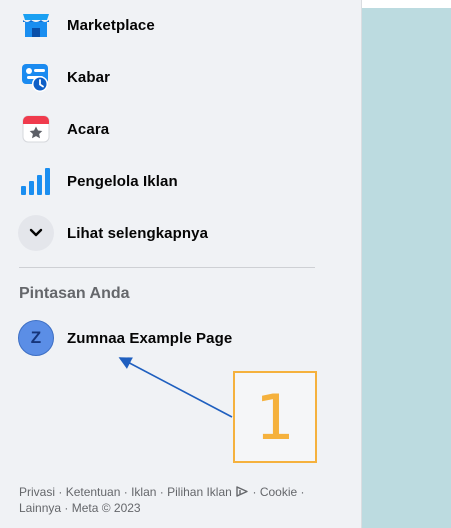 The width and height of the screenshot is (451, 528). Describe the element at coordinates (275, 417) in the screenshot. I see `annotation-number-box: 1` at that location.